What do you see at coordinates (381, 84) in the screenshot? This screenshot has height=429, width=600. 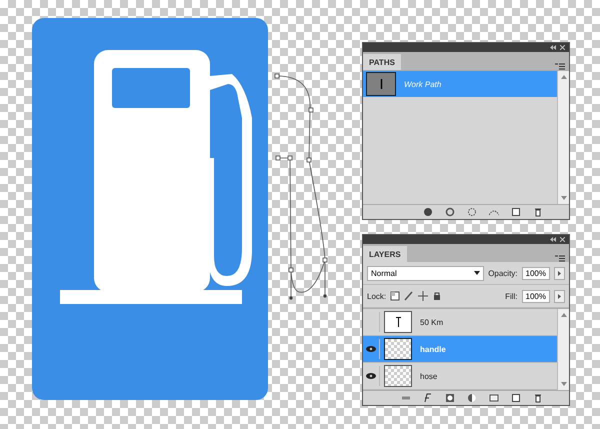 I see `path-thumbnail` at bounding box center [381, 84].